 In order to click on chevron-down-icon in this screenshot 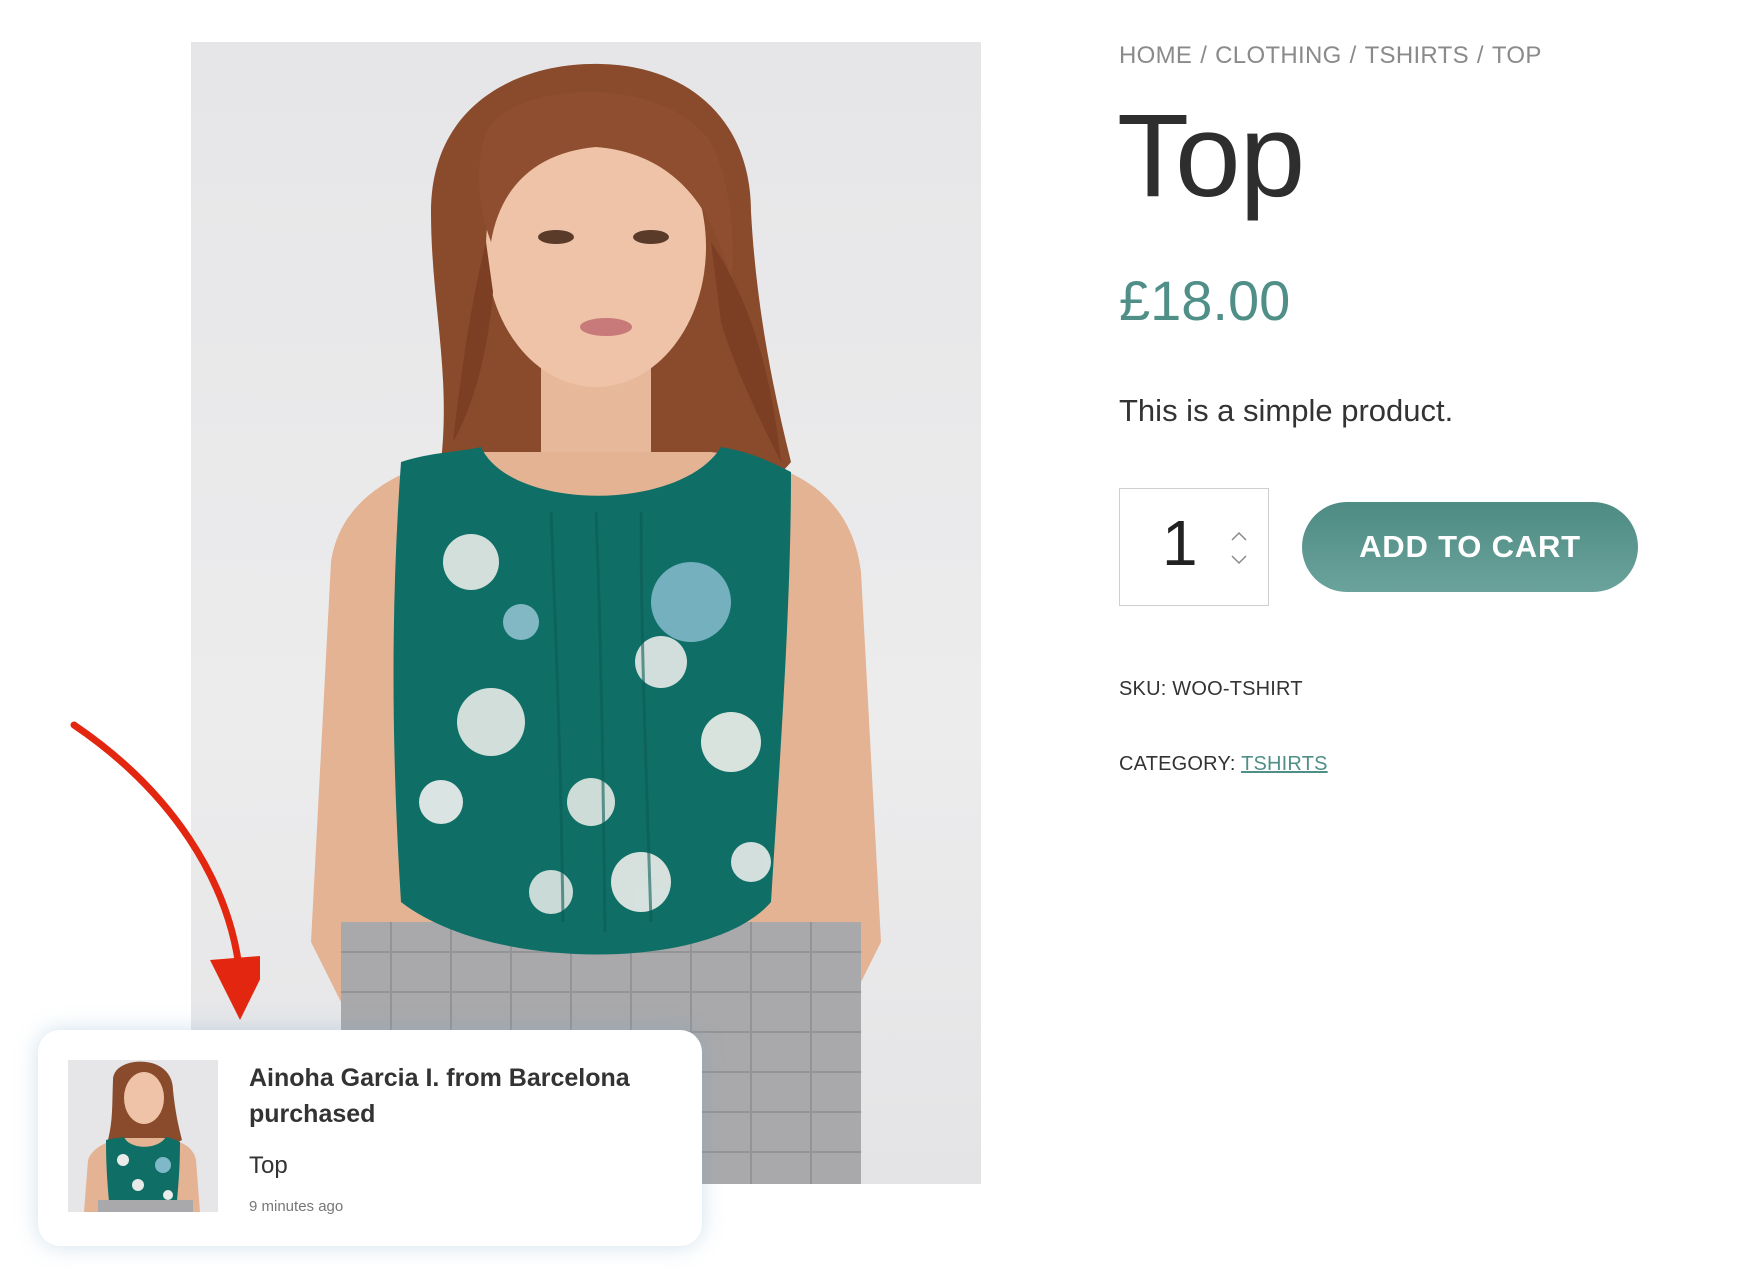, I will do `click(1239, 560)`.